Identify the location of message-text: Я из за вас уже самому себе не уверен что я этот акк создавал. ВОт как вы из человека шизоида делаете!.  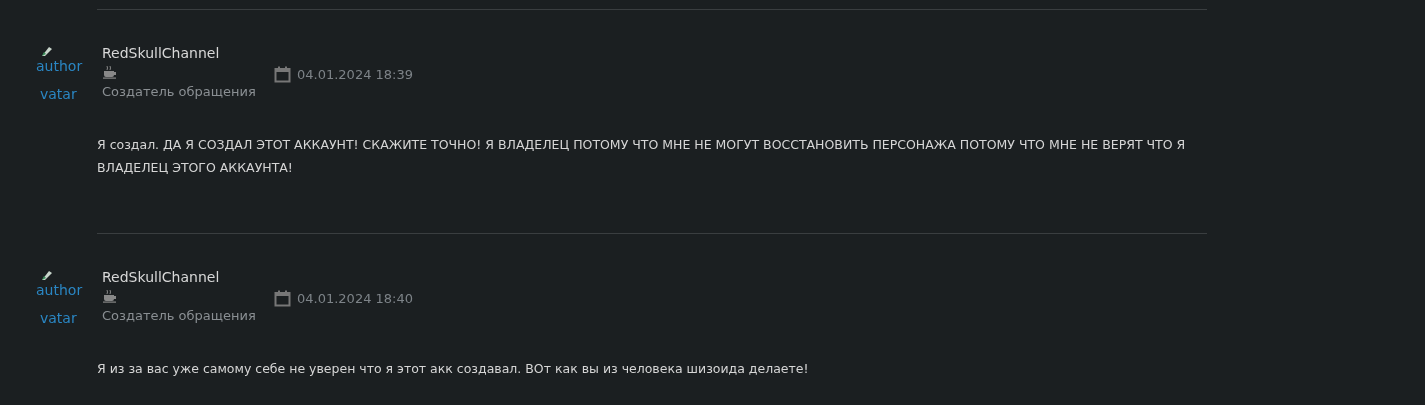
(453, 369).